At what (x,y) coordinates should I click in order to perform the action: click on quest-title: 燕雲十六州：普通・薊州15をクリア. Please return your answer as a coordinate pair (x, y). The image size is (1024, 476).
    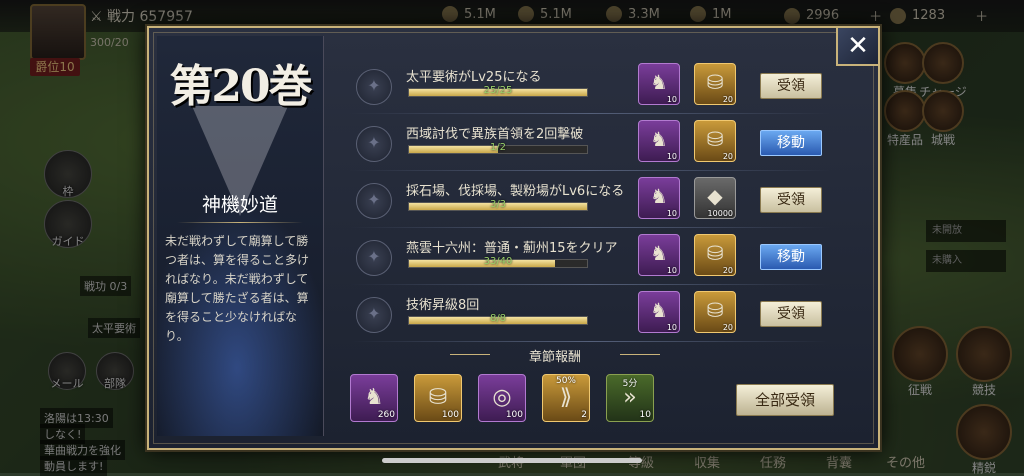
    Looking at the image, I should click on (512, 248).